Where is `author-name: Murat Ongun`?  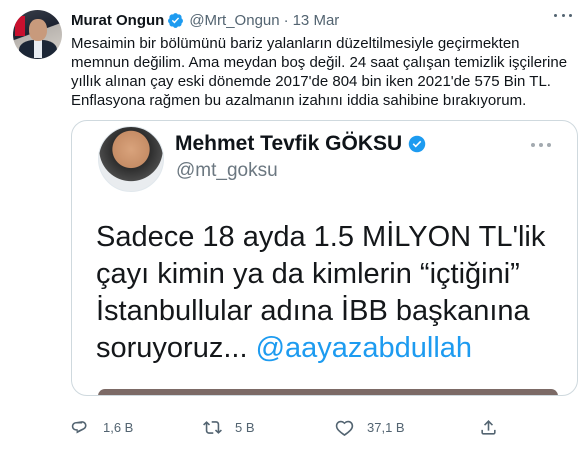 author-name: Murat Ongun is located at coordinates (117, 20).